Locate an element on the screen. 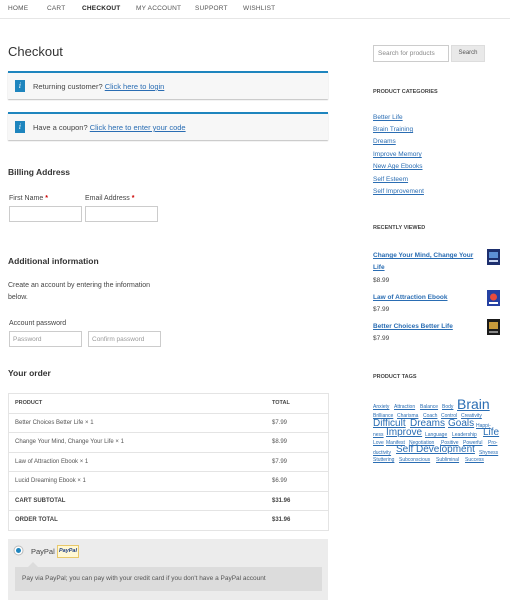 This screenshot has height=600, width=510. line-total: $6.99 is located at coordinates (297, 481).